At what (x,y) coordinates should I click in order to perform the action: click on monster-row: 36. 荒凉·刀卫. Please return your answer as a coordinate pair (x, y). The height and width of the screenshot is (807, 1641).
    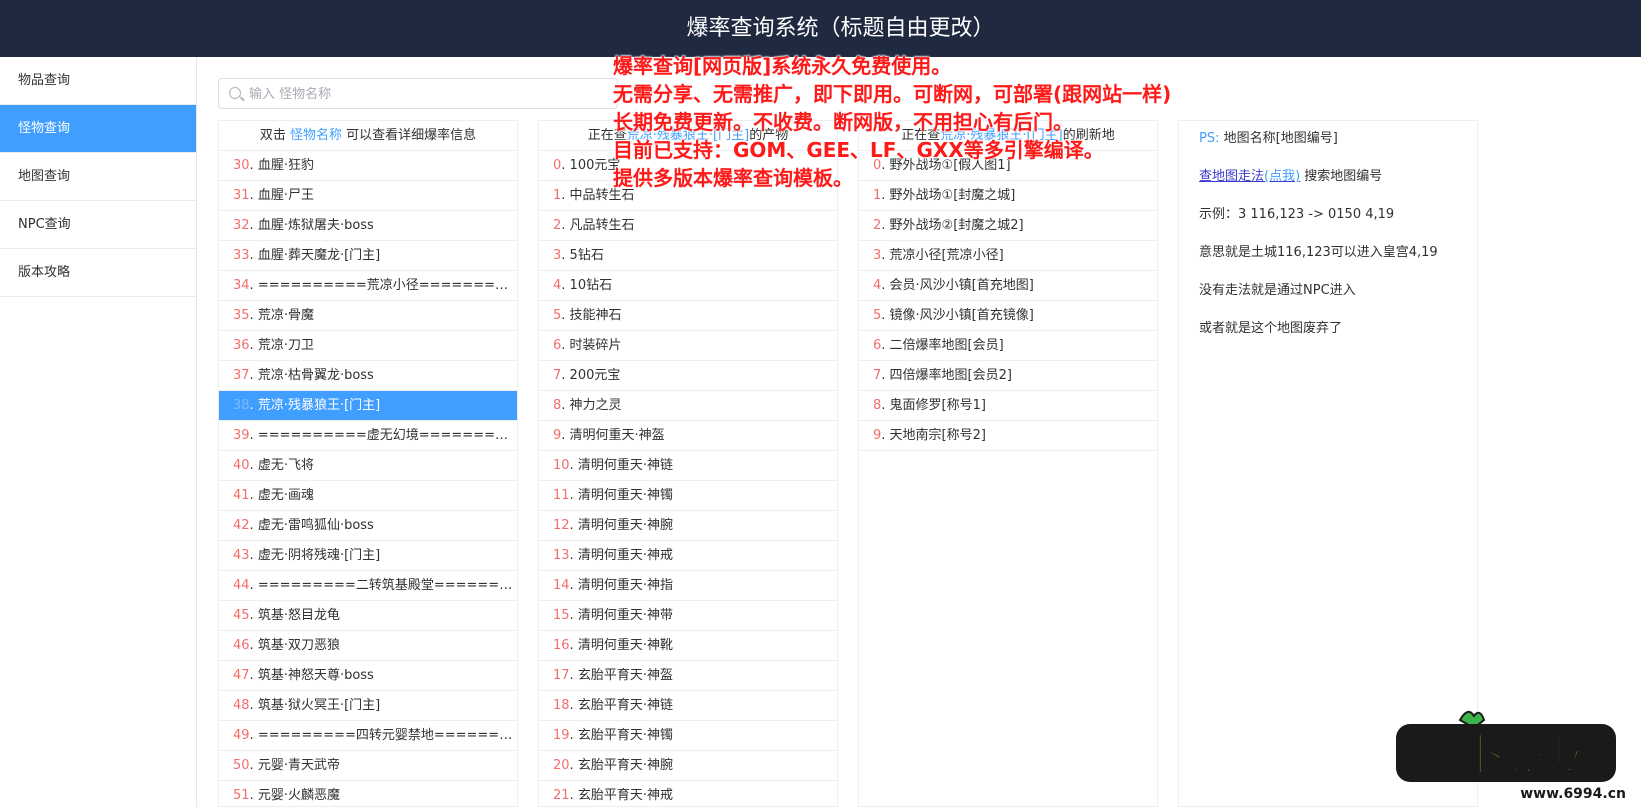
    Looking at the image, I should click on (368, 346).